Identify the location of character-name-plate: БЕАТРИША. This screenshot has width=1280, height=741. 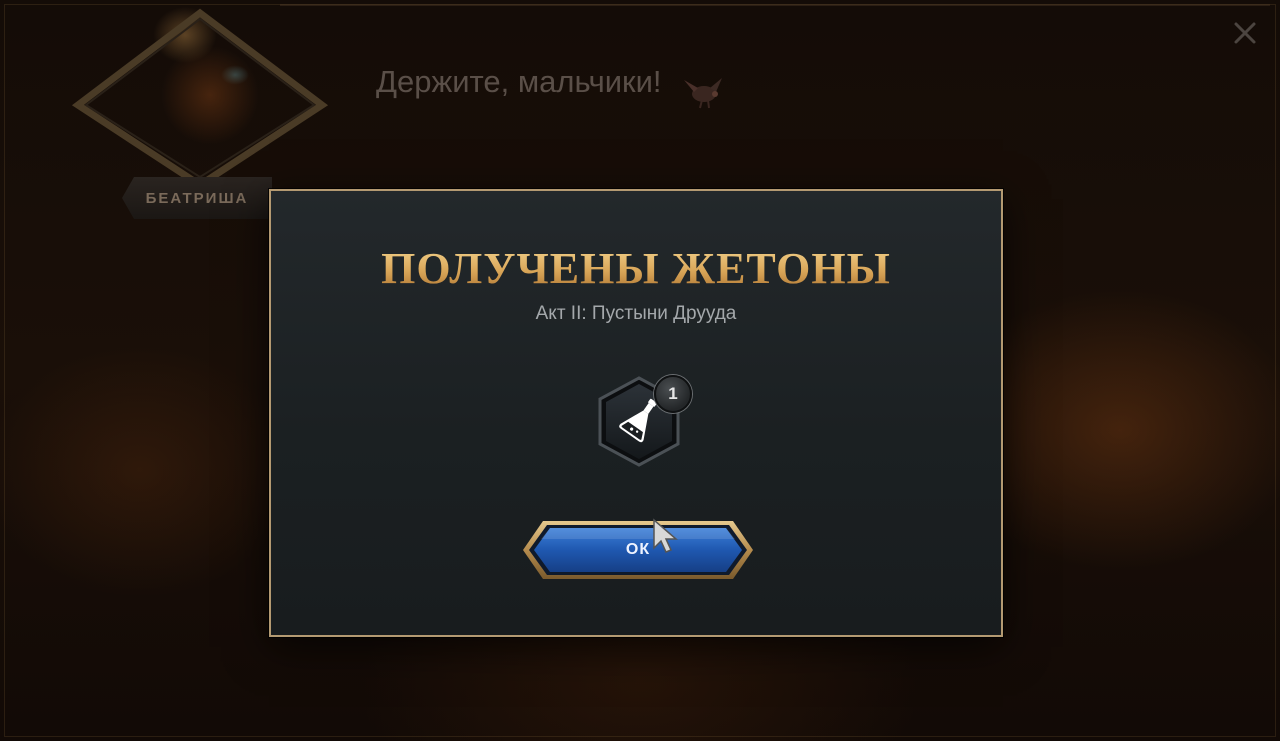
(197, 198).